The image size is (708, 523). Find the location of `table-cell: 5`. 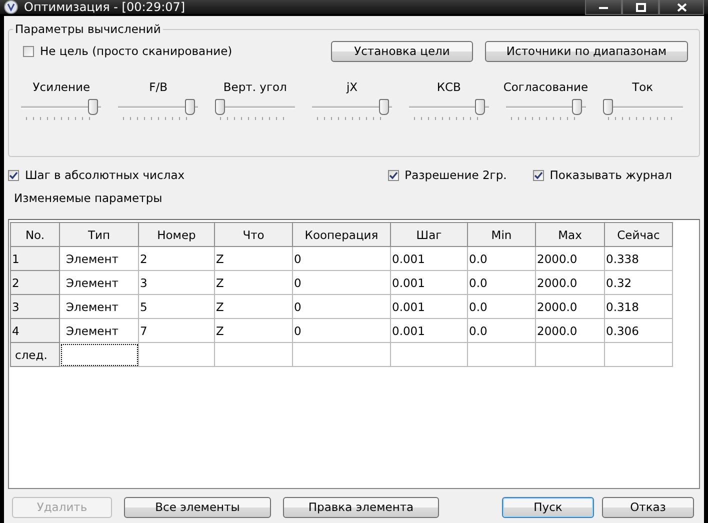

table-cell: 5 is located at coordinates (176, 306).